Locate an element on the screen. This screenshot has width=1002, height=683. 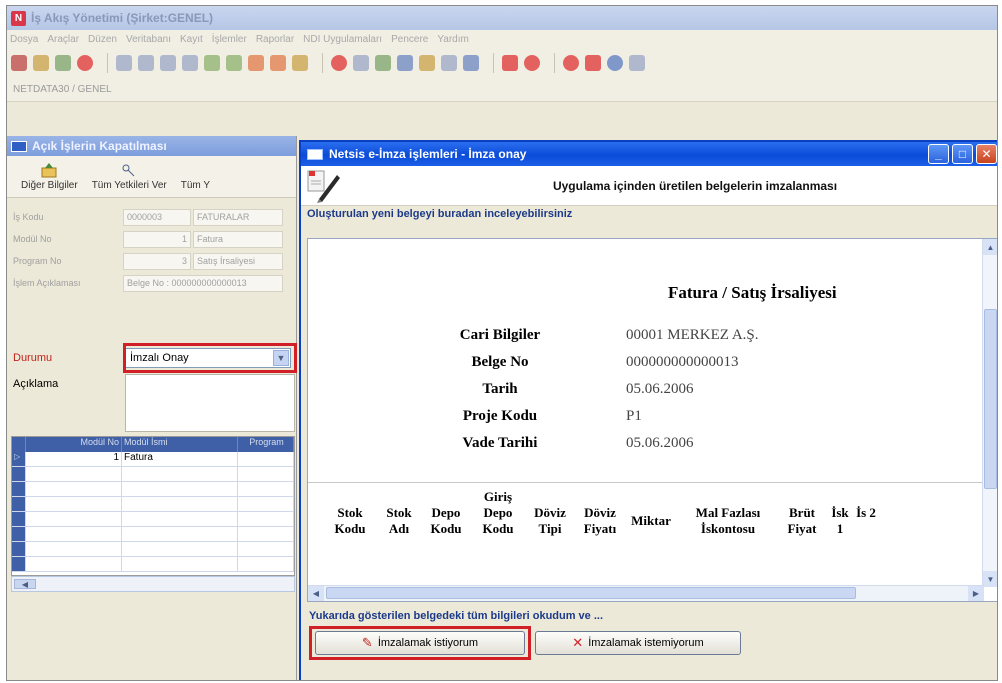
field-extra: Fatura is located at coordinates (238, 239).